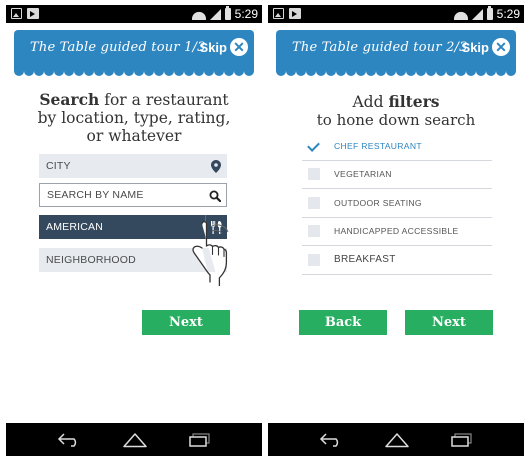 The height and width of the screenshot is (460, 527). Describe the element at coordinates (215, 196) in the screenshot. I see `search-icon` at that location.